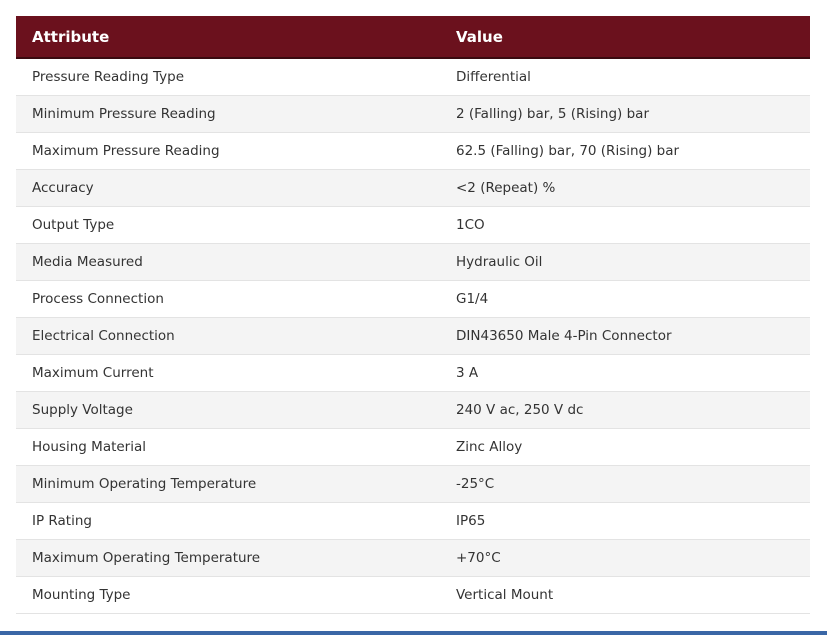  I want to click on value-cell: Hydraulic Oil, so click(625, 262).